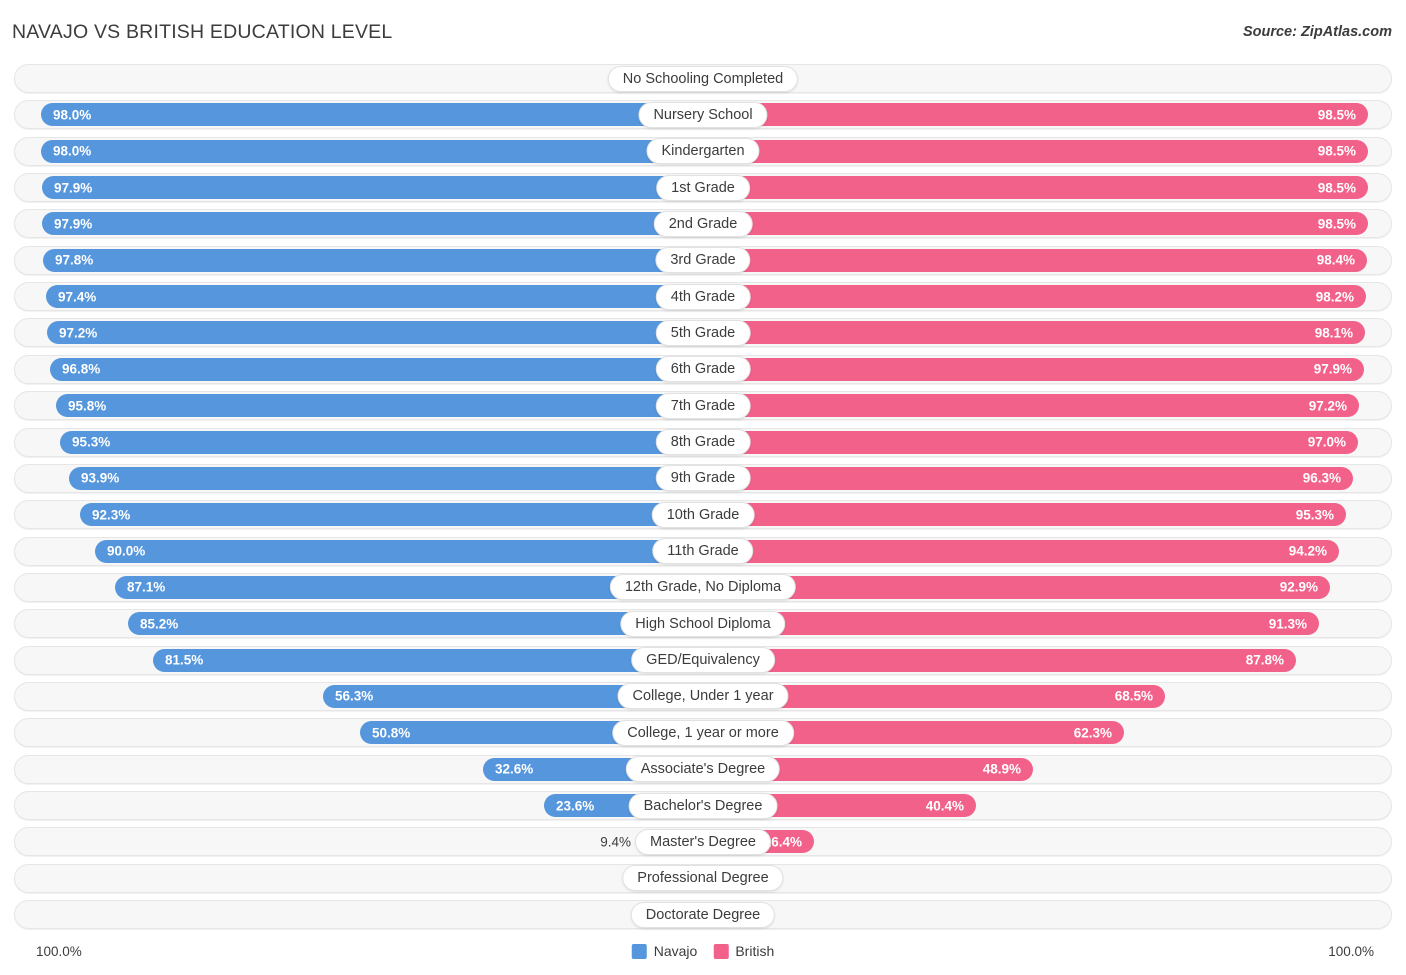 The image size is (1406, 975). What do you see at coordinates (703, 151) in the screenshot?
I see `category-label: Kindergarten` at bounding box center [703, 151].